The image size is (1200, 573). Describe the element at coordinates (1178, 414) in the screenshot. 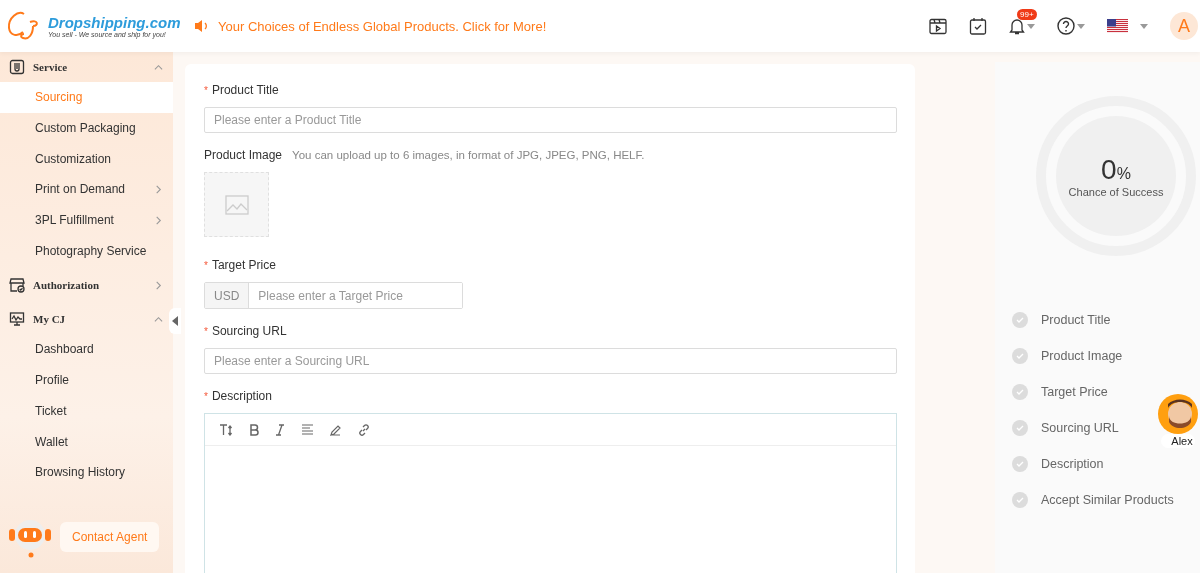

I see `agent-avatar` at that location.